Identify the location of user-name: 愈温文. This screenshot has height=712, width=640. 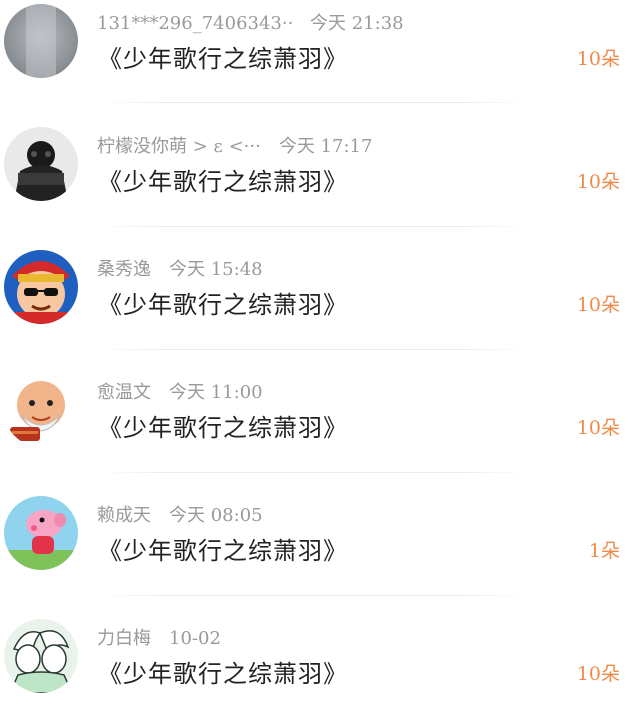
(124, 393).